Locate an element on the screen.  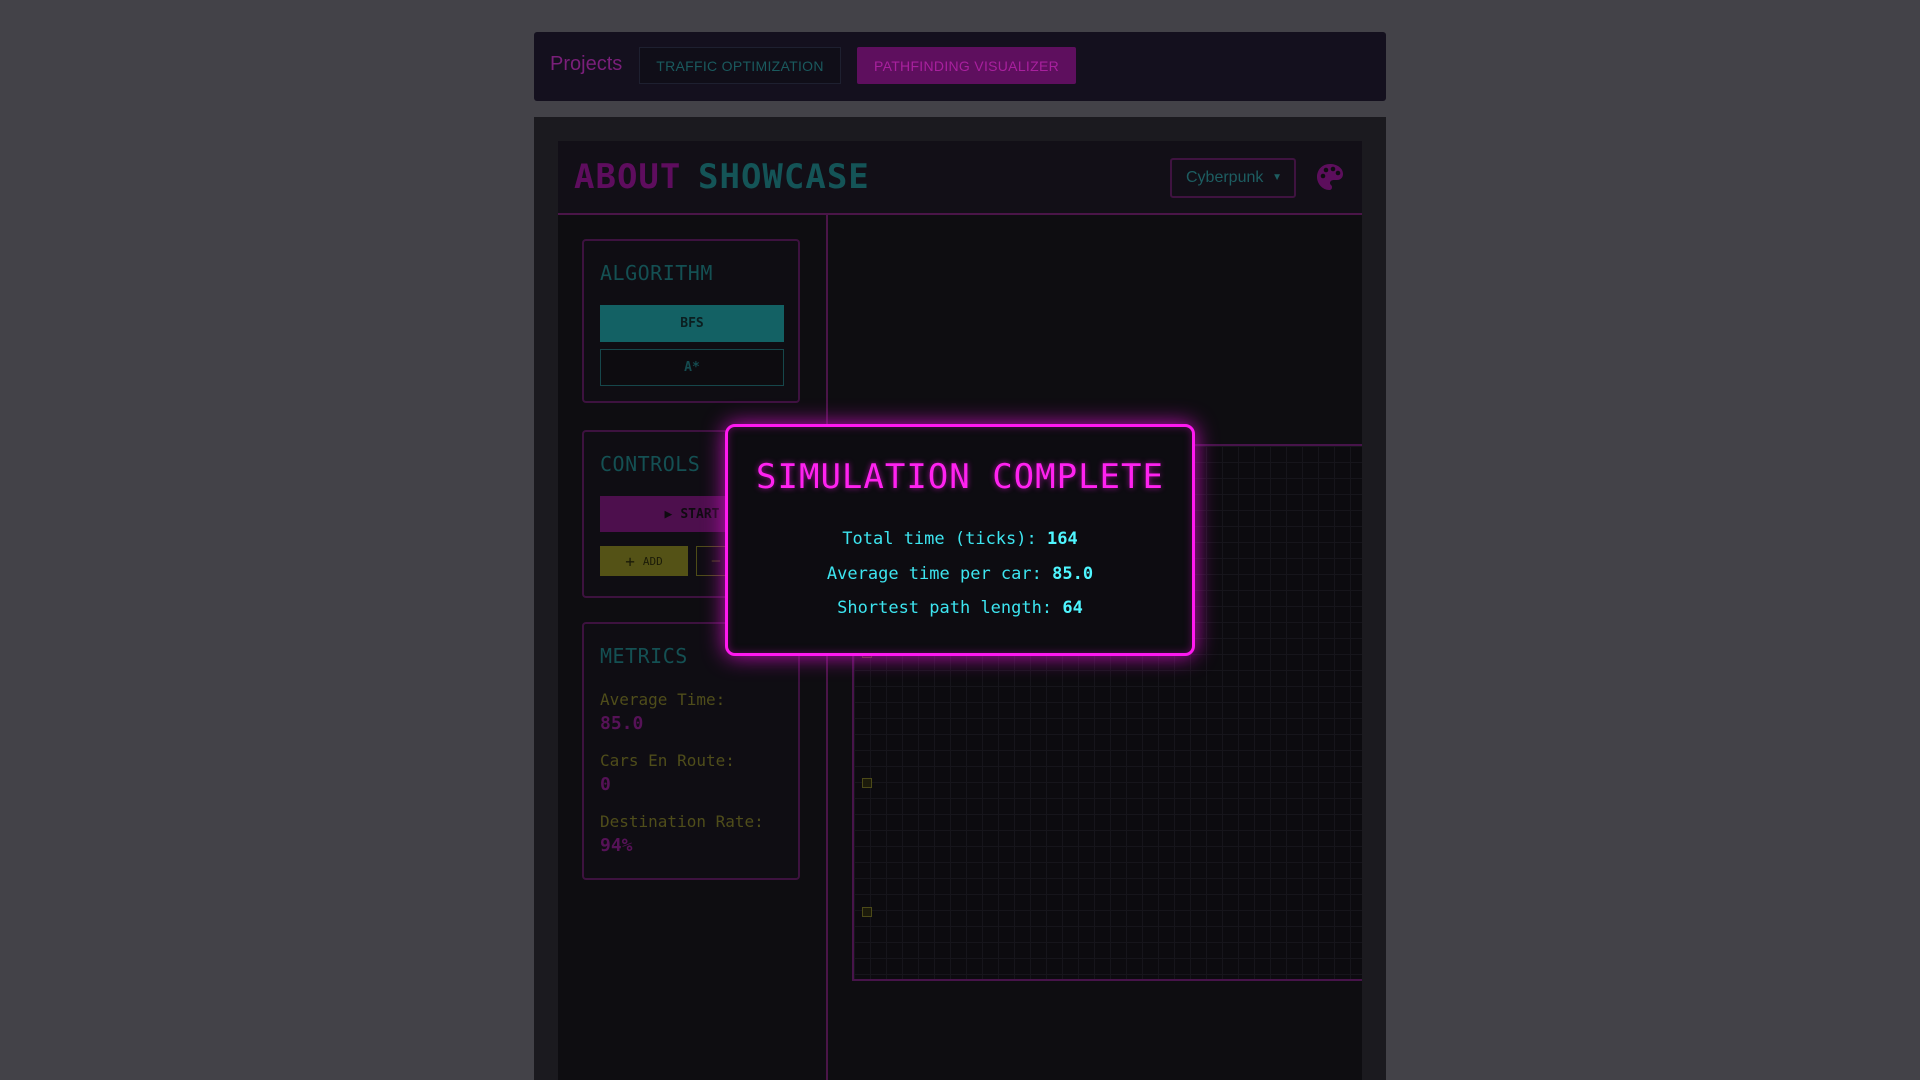
stat-total-time-value: 164 is located at coordinates (1062, 539).